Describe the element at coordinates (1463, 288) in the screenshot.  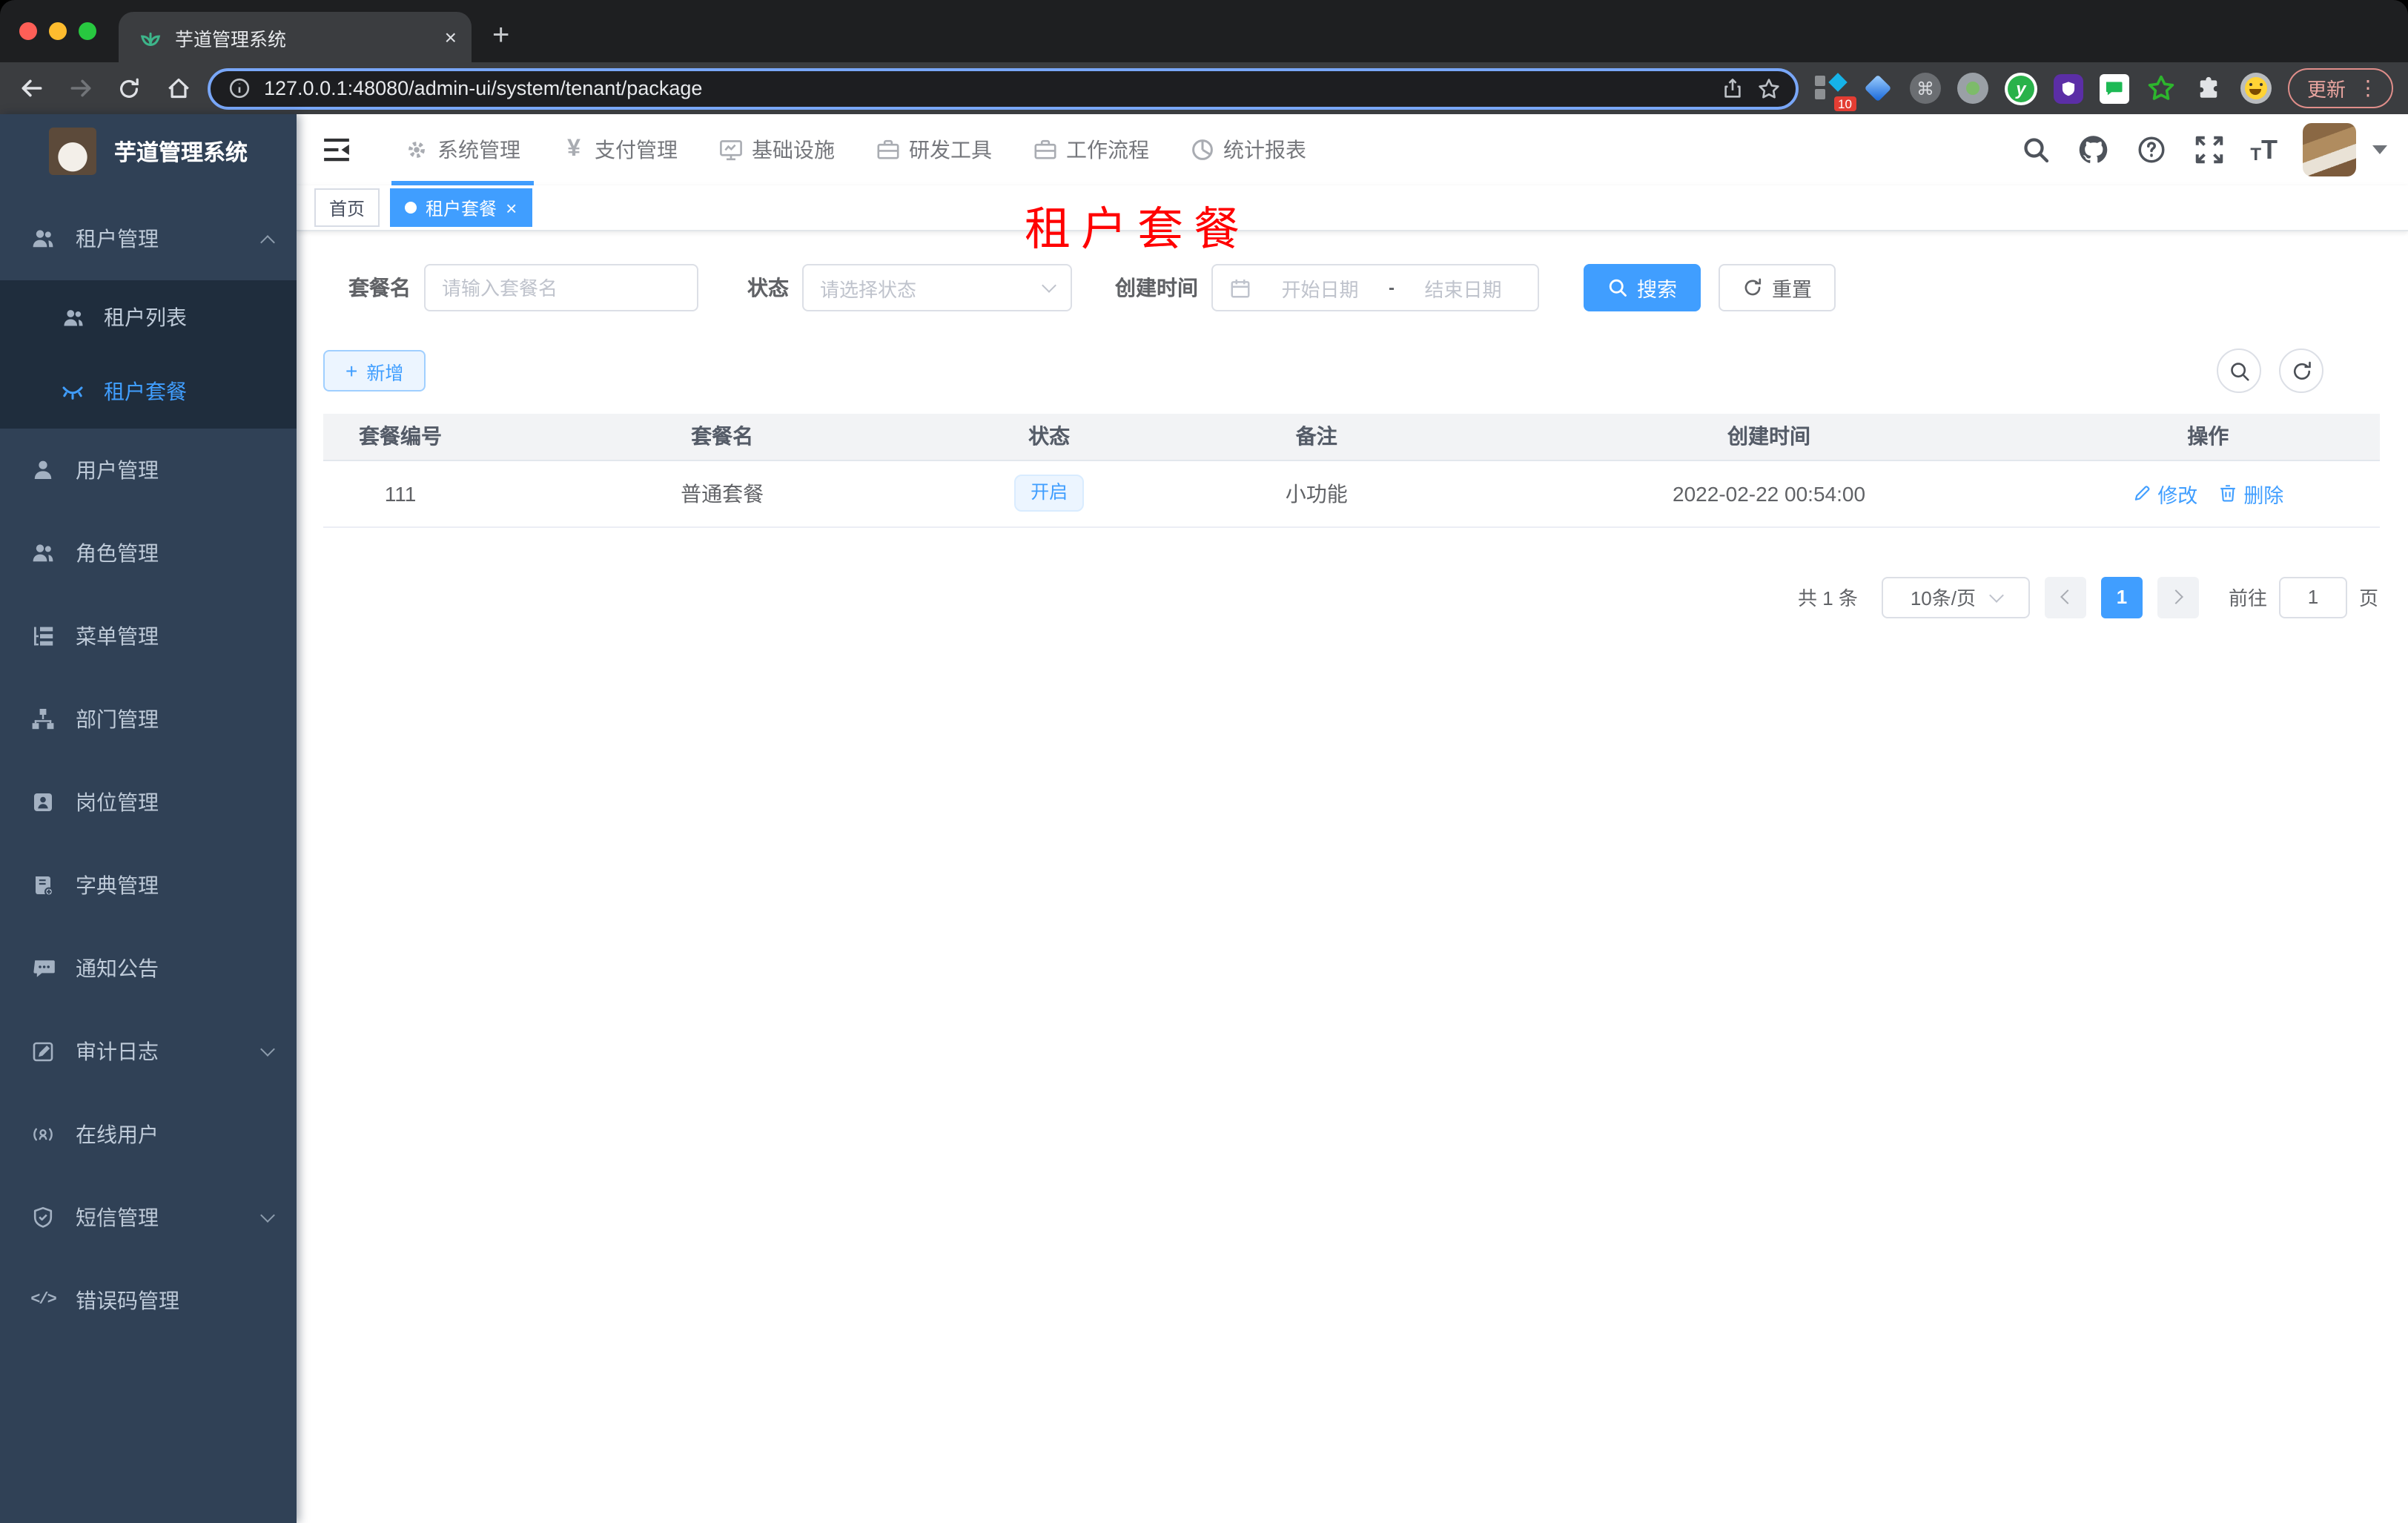
I see `end-date-placeholder: 结束日期` at that location.